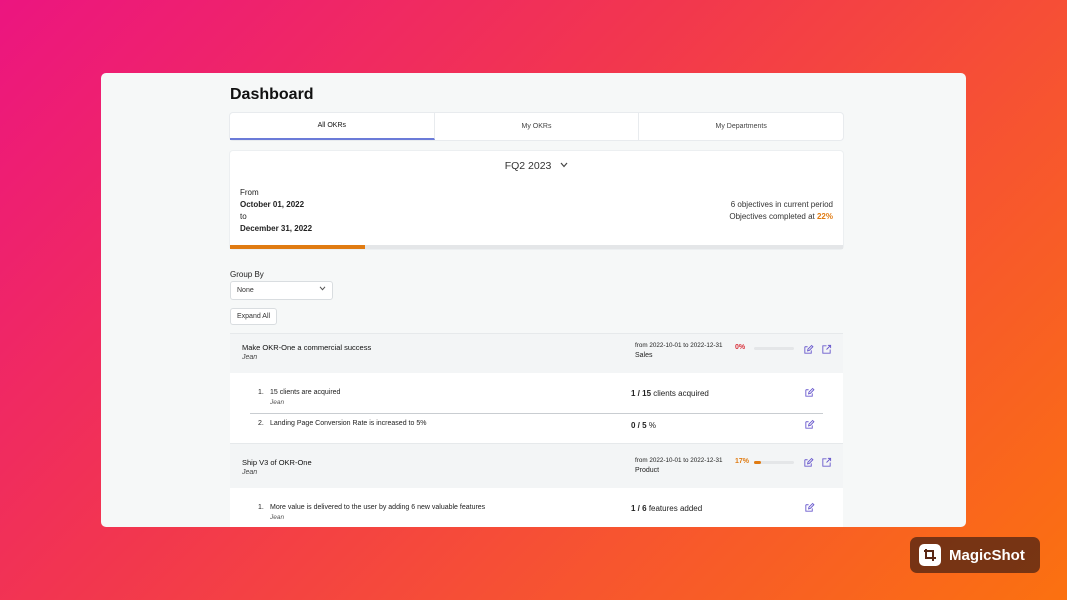 The image size is (1067, 600). What do you see at coordinates (247, 274) in the screenshot?
I see `group-by-label: Group By` at bounding box center [247, 274].